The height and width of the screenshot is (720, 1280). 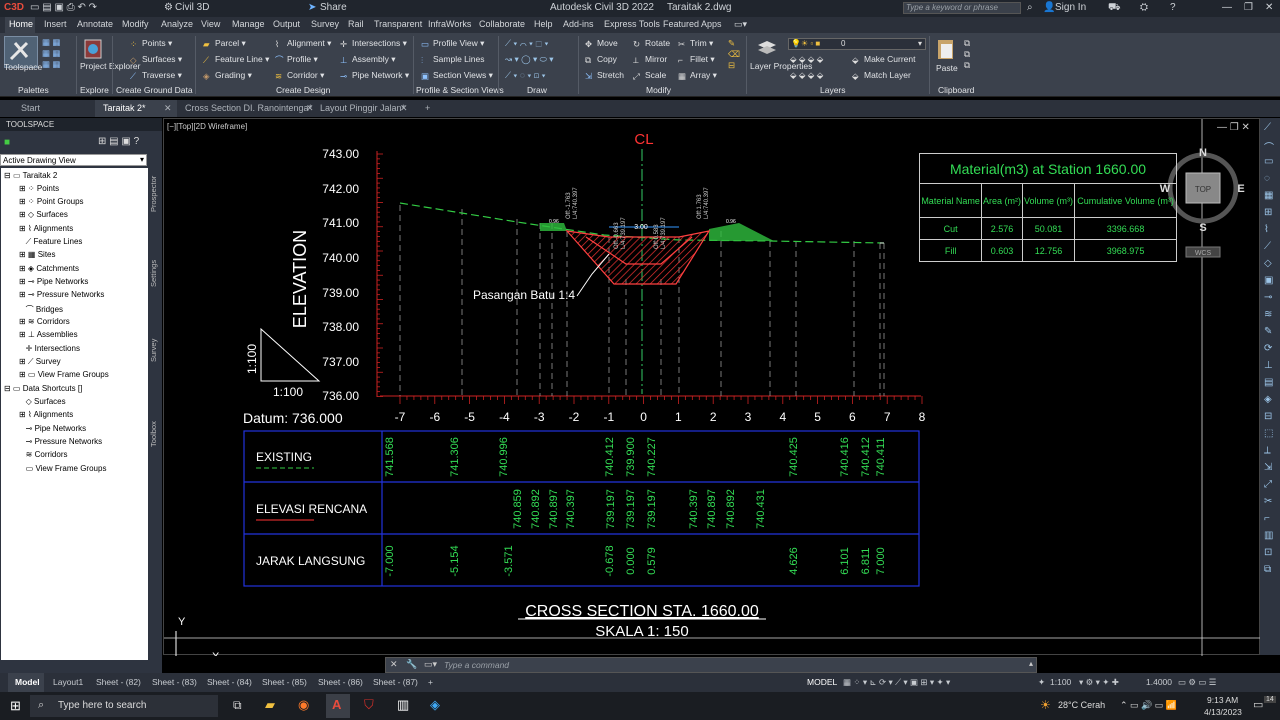 I want to click on tab-layout1: Layout1, so click(x=68, y=682).